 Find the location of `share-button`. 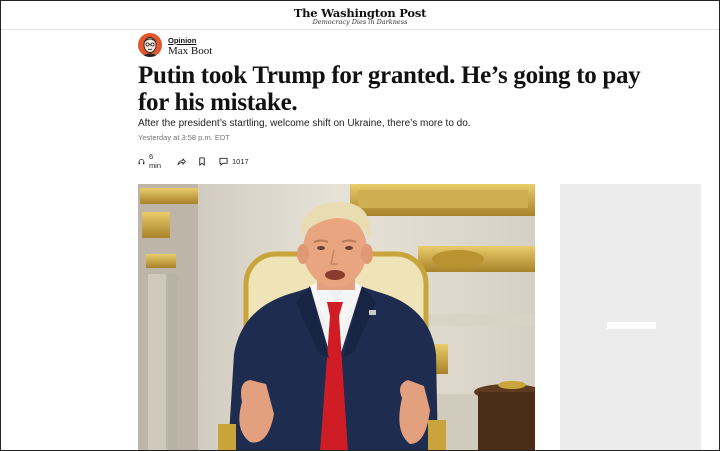

share-button is located at coordinates (181, 161).